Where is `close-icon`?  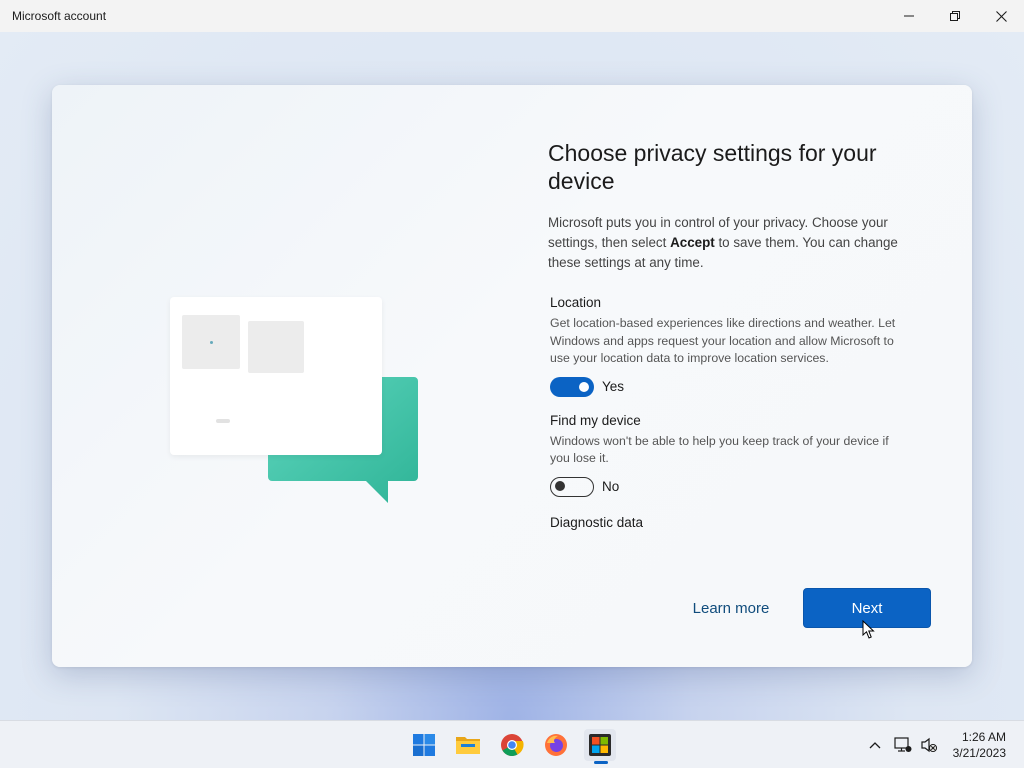 close-icon is located at coordinates (1001, 16).